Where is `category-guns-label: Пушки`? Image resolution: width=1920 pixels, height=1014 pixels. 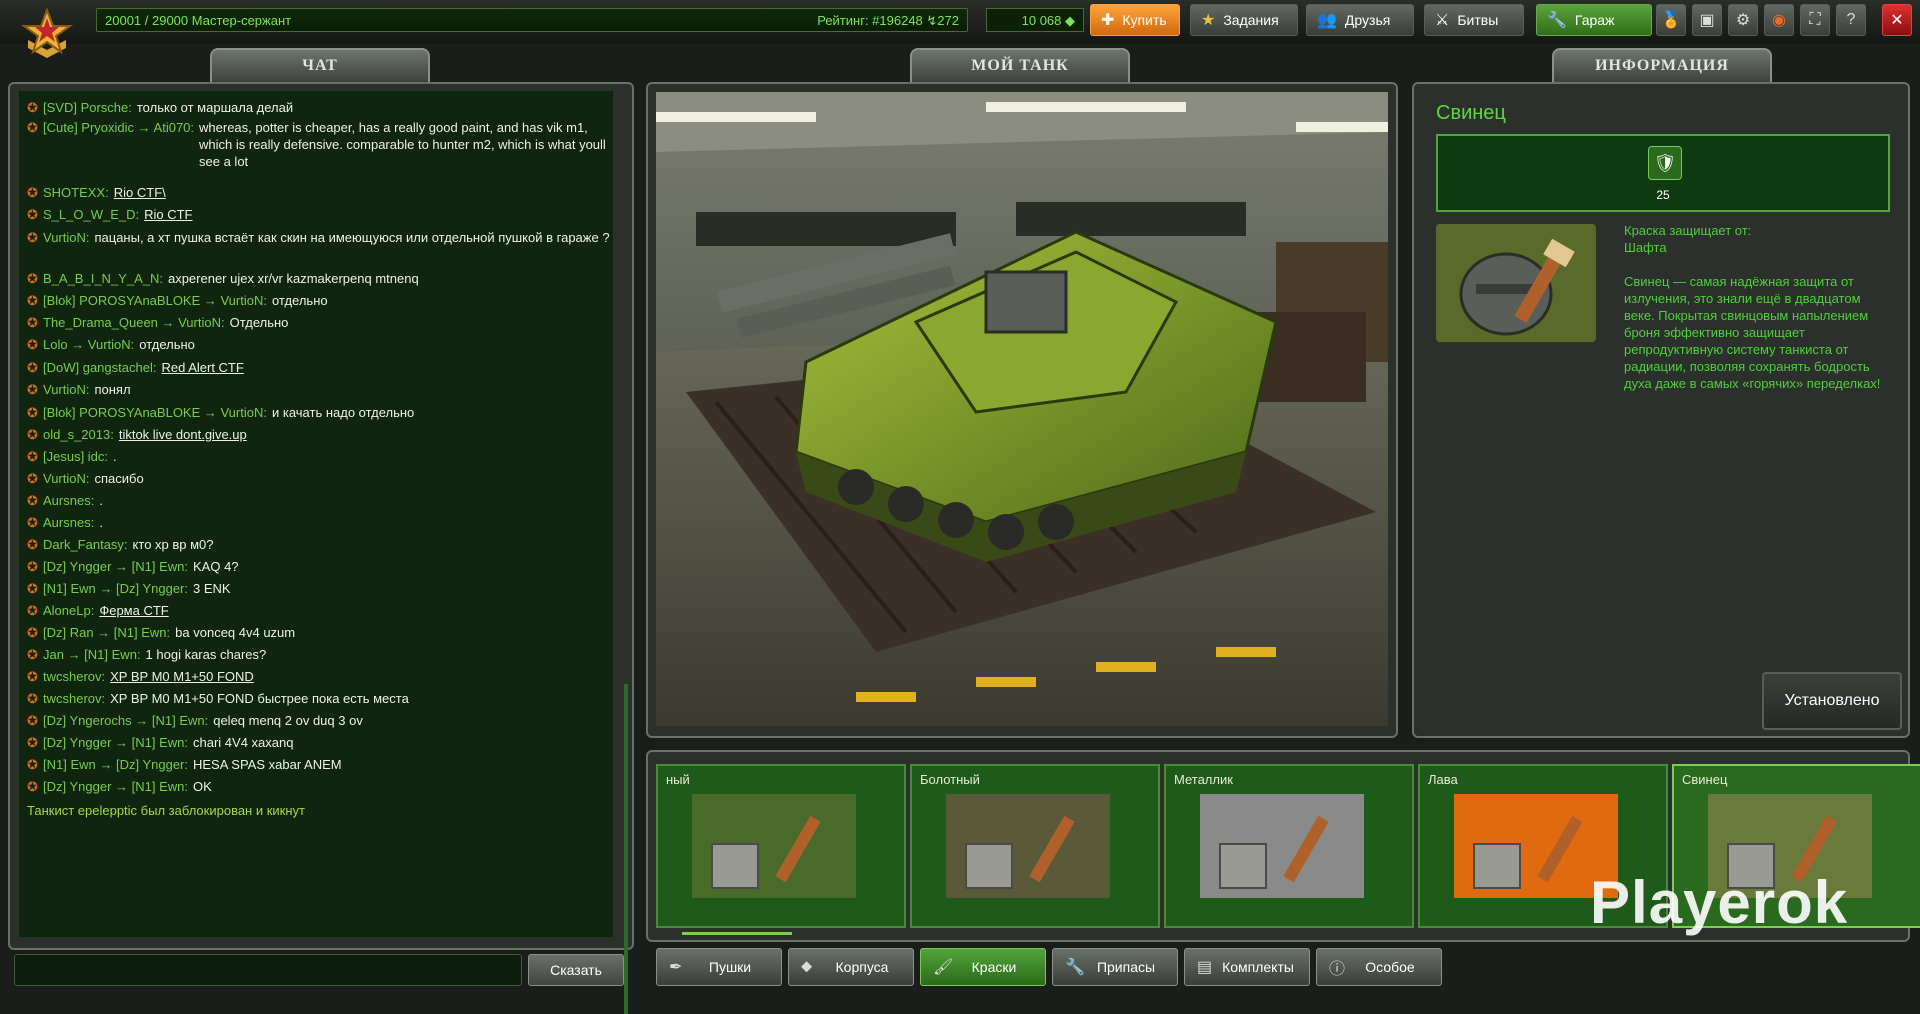 category-guns-label: Пушки is located at coordinates (730, 967).